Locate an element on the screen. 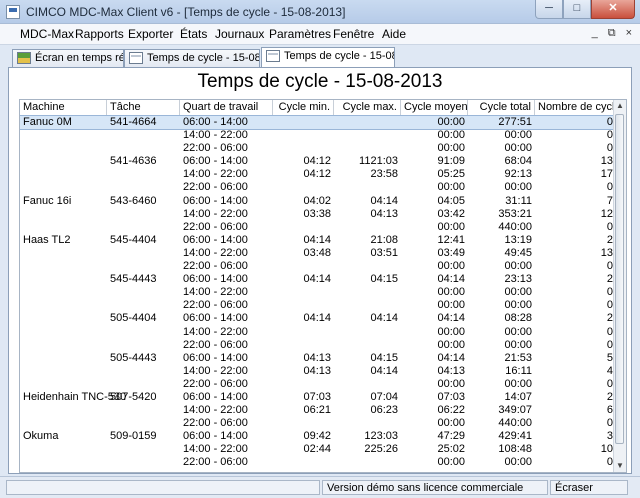  cell-cycle-count: 10 is located at coordinates (606, 449).